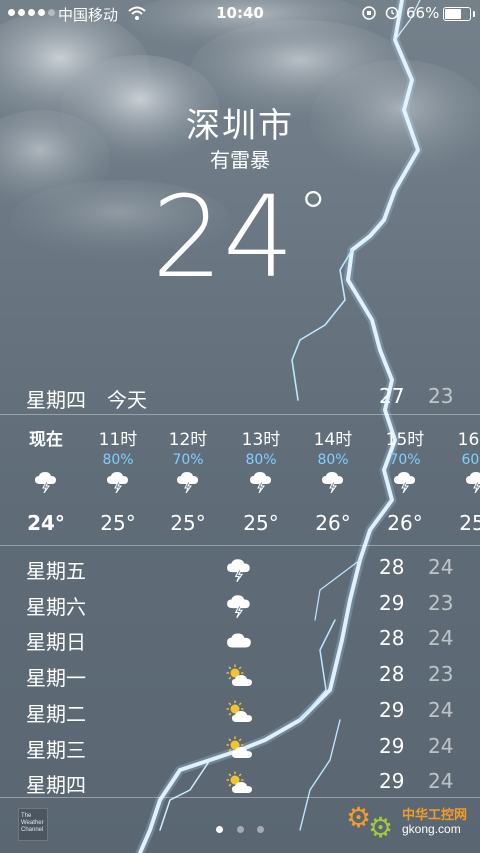  Describe the element at coordinates (56, 678) in the screenshot. I see `day-name: 星期一` at that location.